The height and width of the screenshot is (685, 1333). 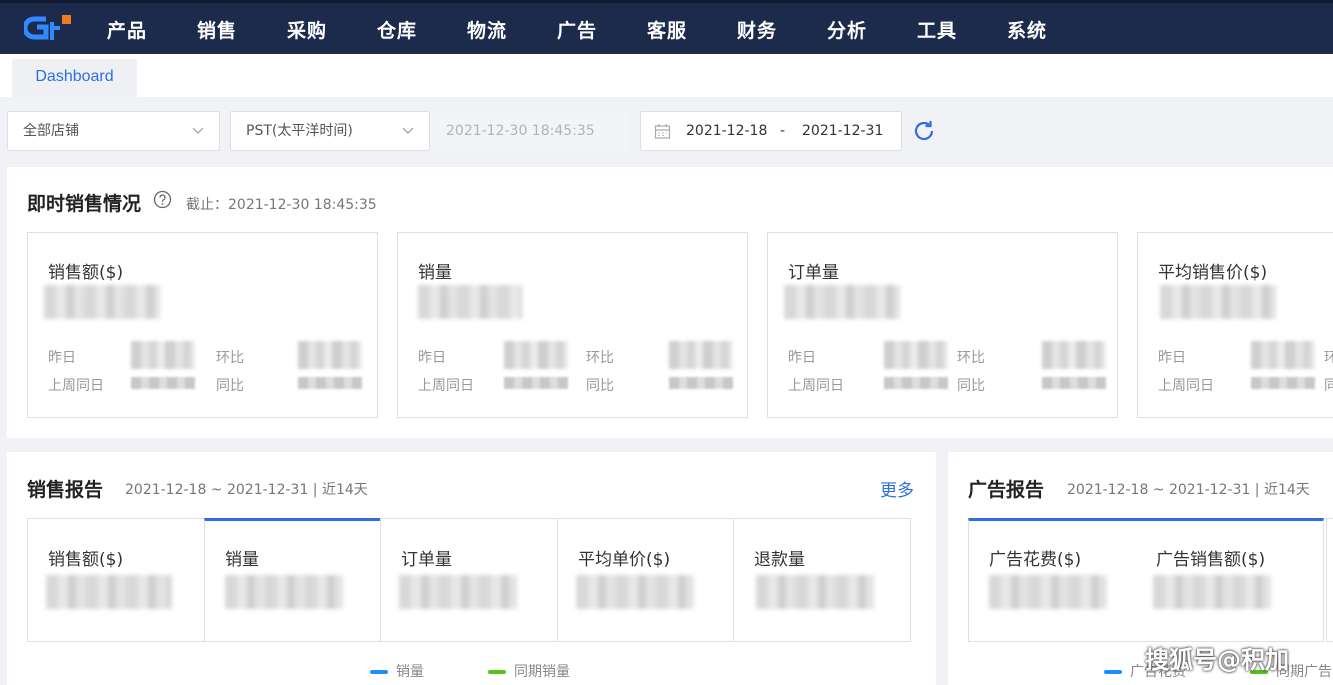 What do you see at coordinates (1006, 490) in the screenshot?
I see `ad-report-title: 广告报告` at bounding box center [1006, 490].